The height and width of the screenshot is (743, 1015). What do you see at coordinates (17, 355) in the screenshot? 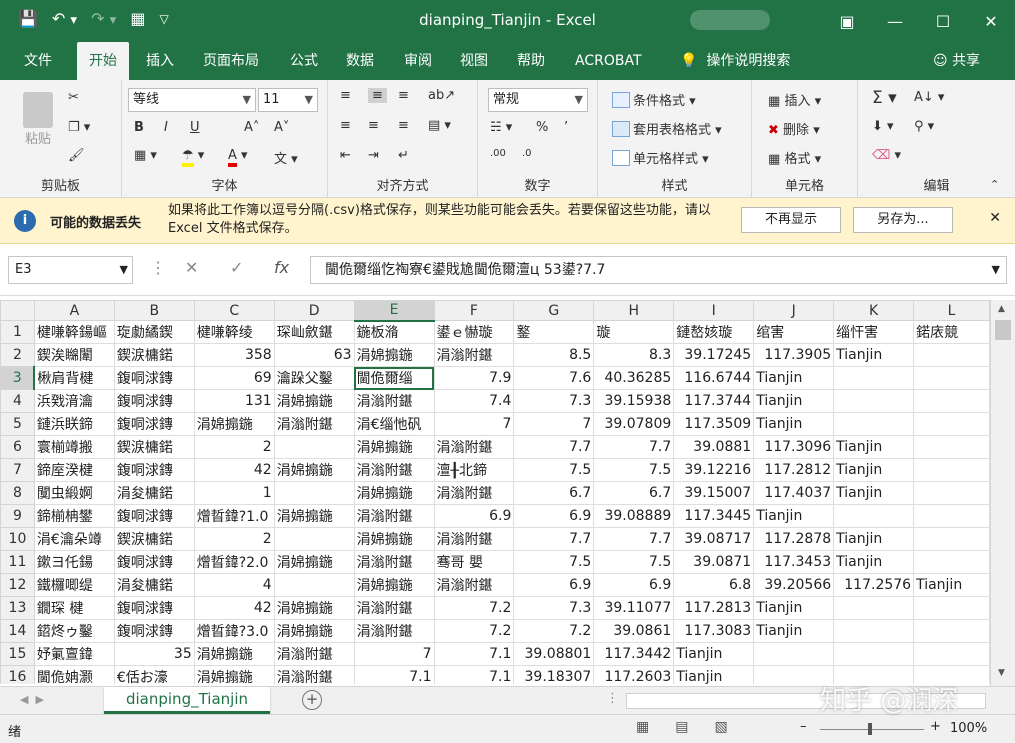
I see `row-header: 2` at bounding box center [17, 355].